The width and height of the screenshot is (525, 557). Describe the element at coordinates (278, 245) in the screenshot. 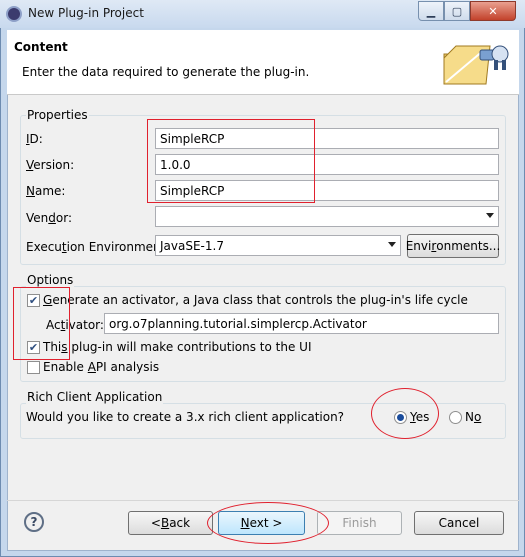

I see `execution-environment-combo: JavaSE-1.7` at that location.